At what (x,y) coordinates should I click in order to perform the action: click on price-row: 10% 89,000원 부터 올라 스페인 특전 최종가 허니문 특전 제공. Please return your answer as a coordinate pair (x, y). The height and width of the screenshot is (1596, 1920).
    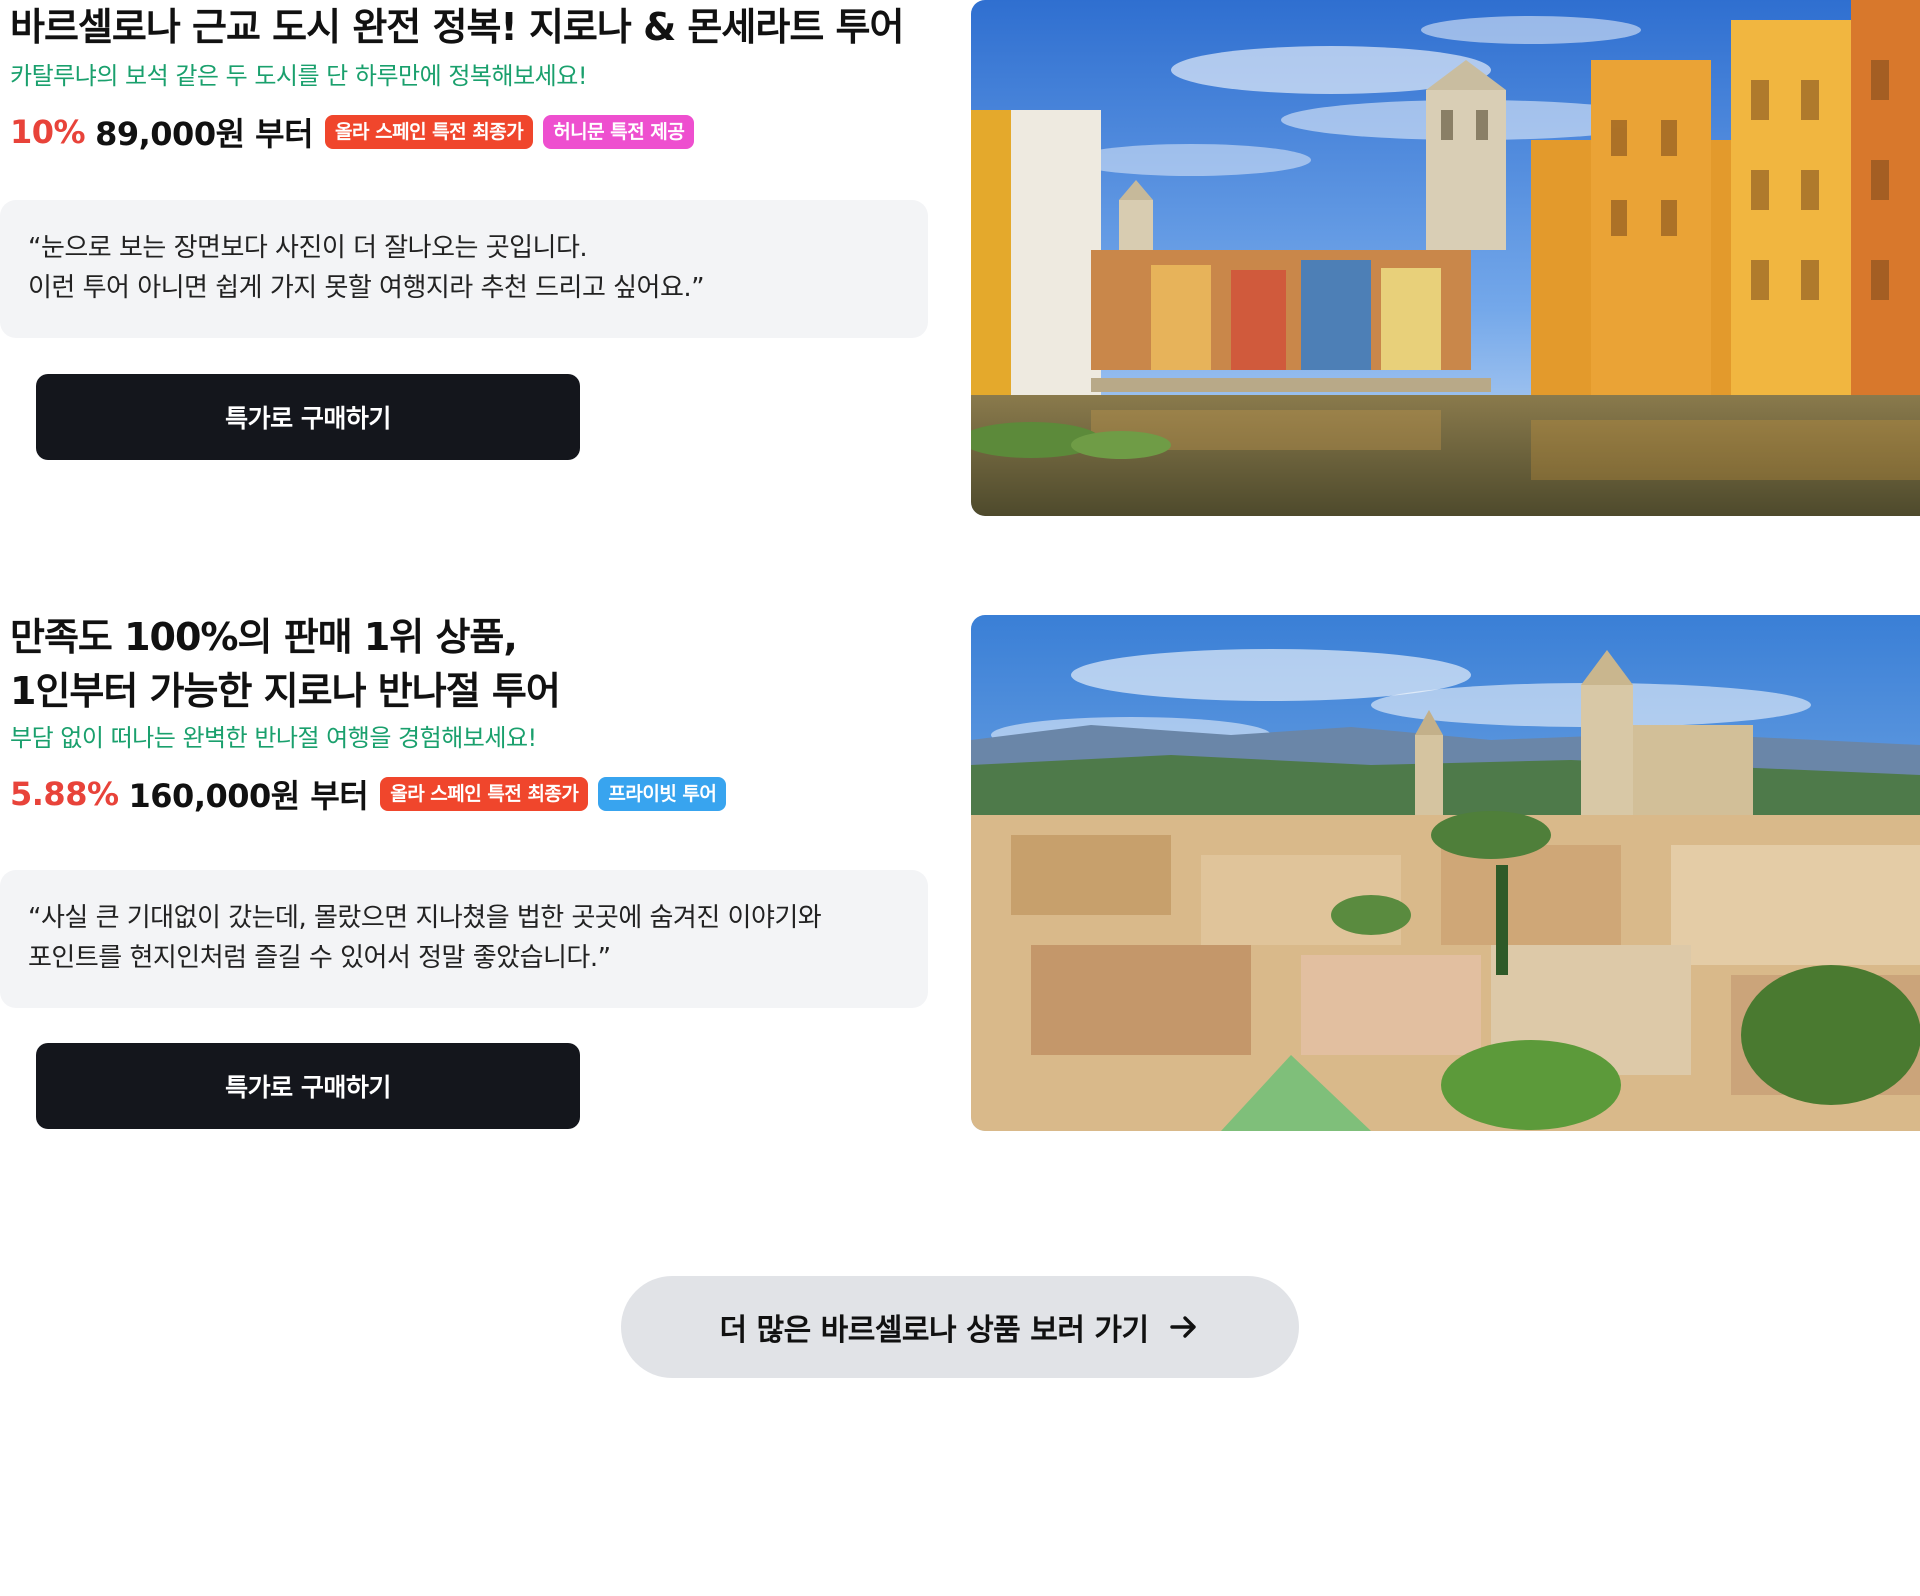
    Looking at the image, I should click on (475, 132).